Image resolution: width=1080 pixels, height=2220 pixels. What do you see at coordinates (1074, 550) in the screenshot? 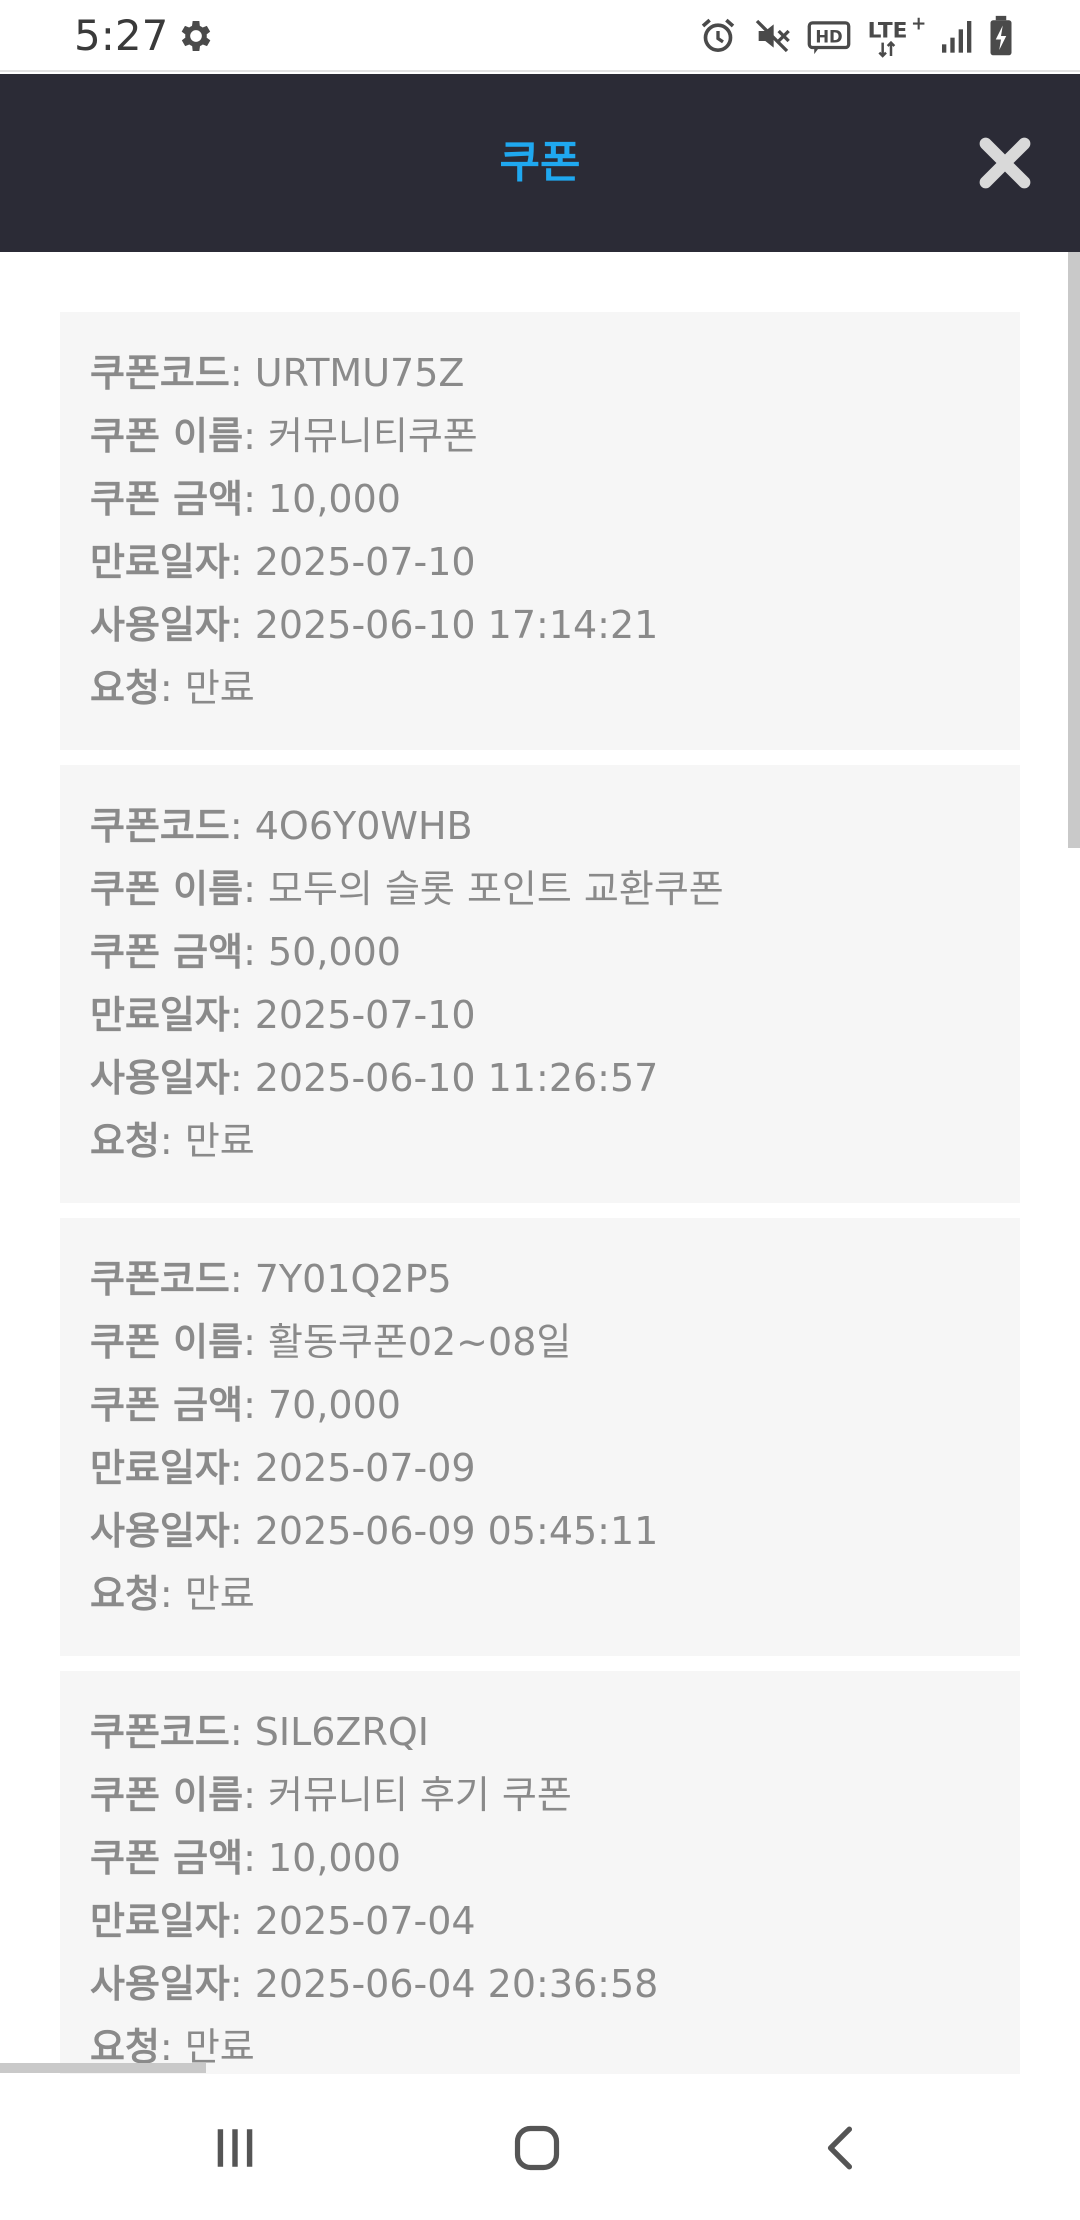
I see `vertical-scrollbar` at bounding box center [1074, 550].